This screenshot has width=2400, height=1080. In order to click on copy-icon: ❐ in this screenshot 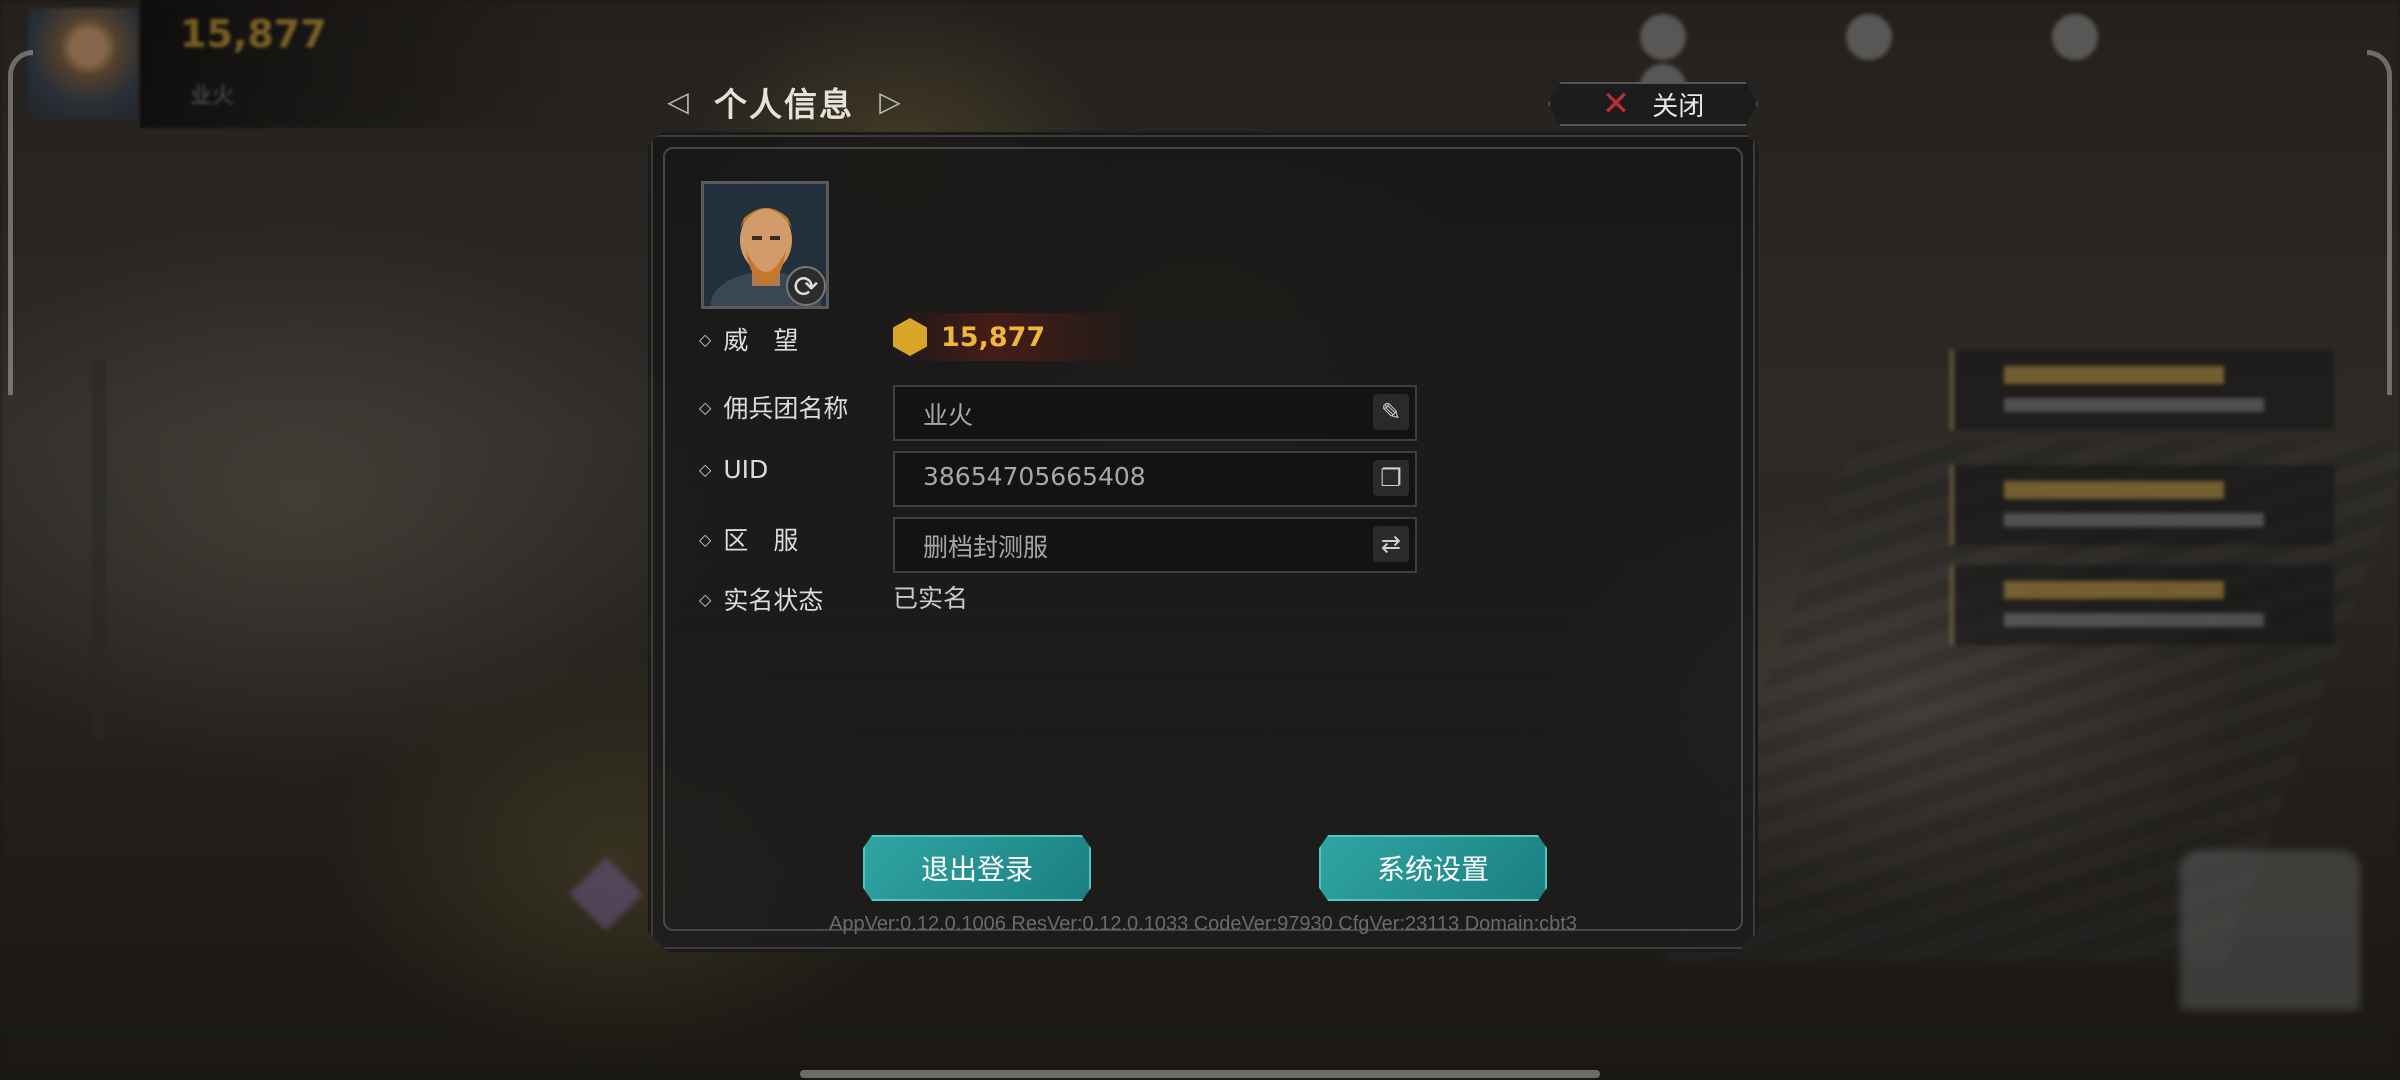, I will do `click(1391, 478)`.